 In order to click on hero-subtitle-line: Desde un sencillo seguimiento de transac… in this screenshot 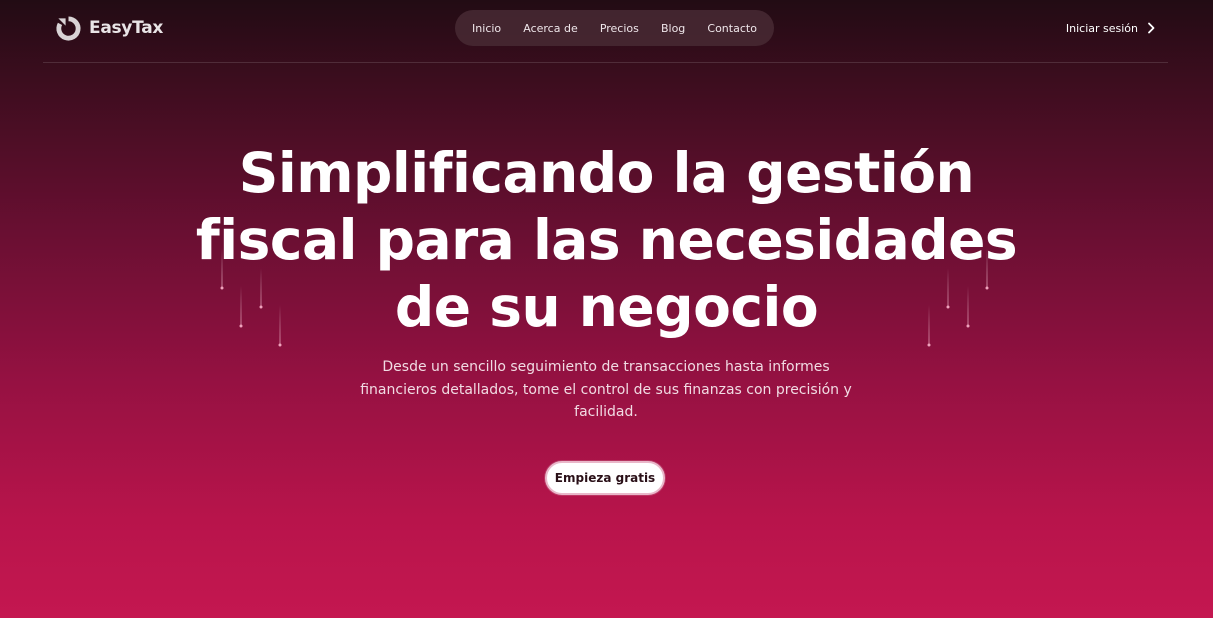, I will do `click(606, 367)`.